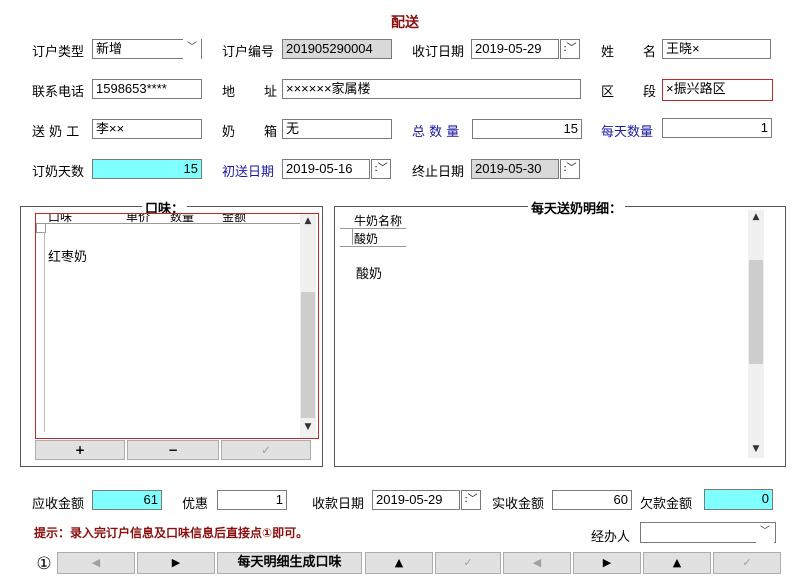 The height and width of the screenshot is (580, 810). Describe the element at coordinates (608, 52) in the screenshot. I see `surname-label: 姓` at that location.